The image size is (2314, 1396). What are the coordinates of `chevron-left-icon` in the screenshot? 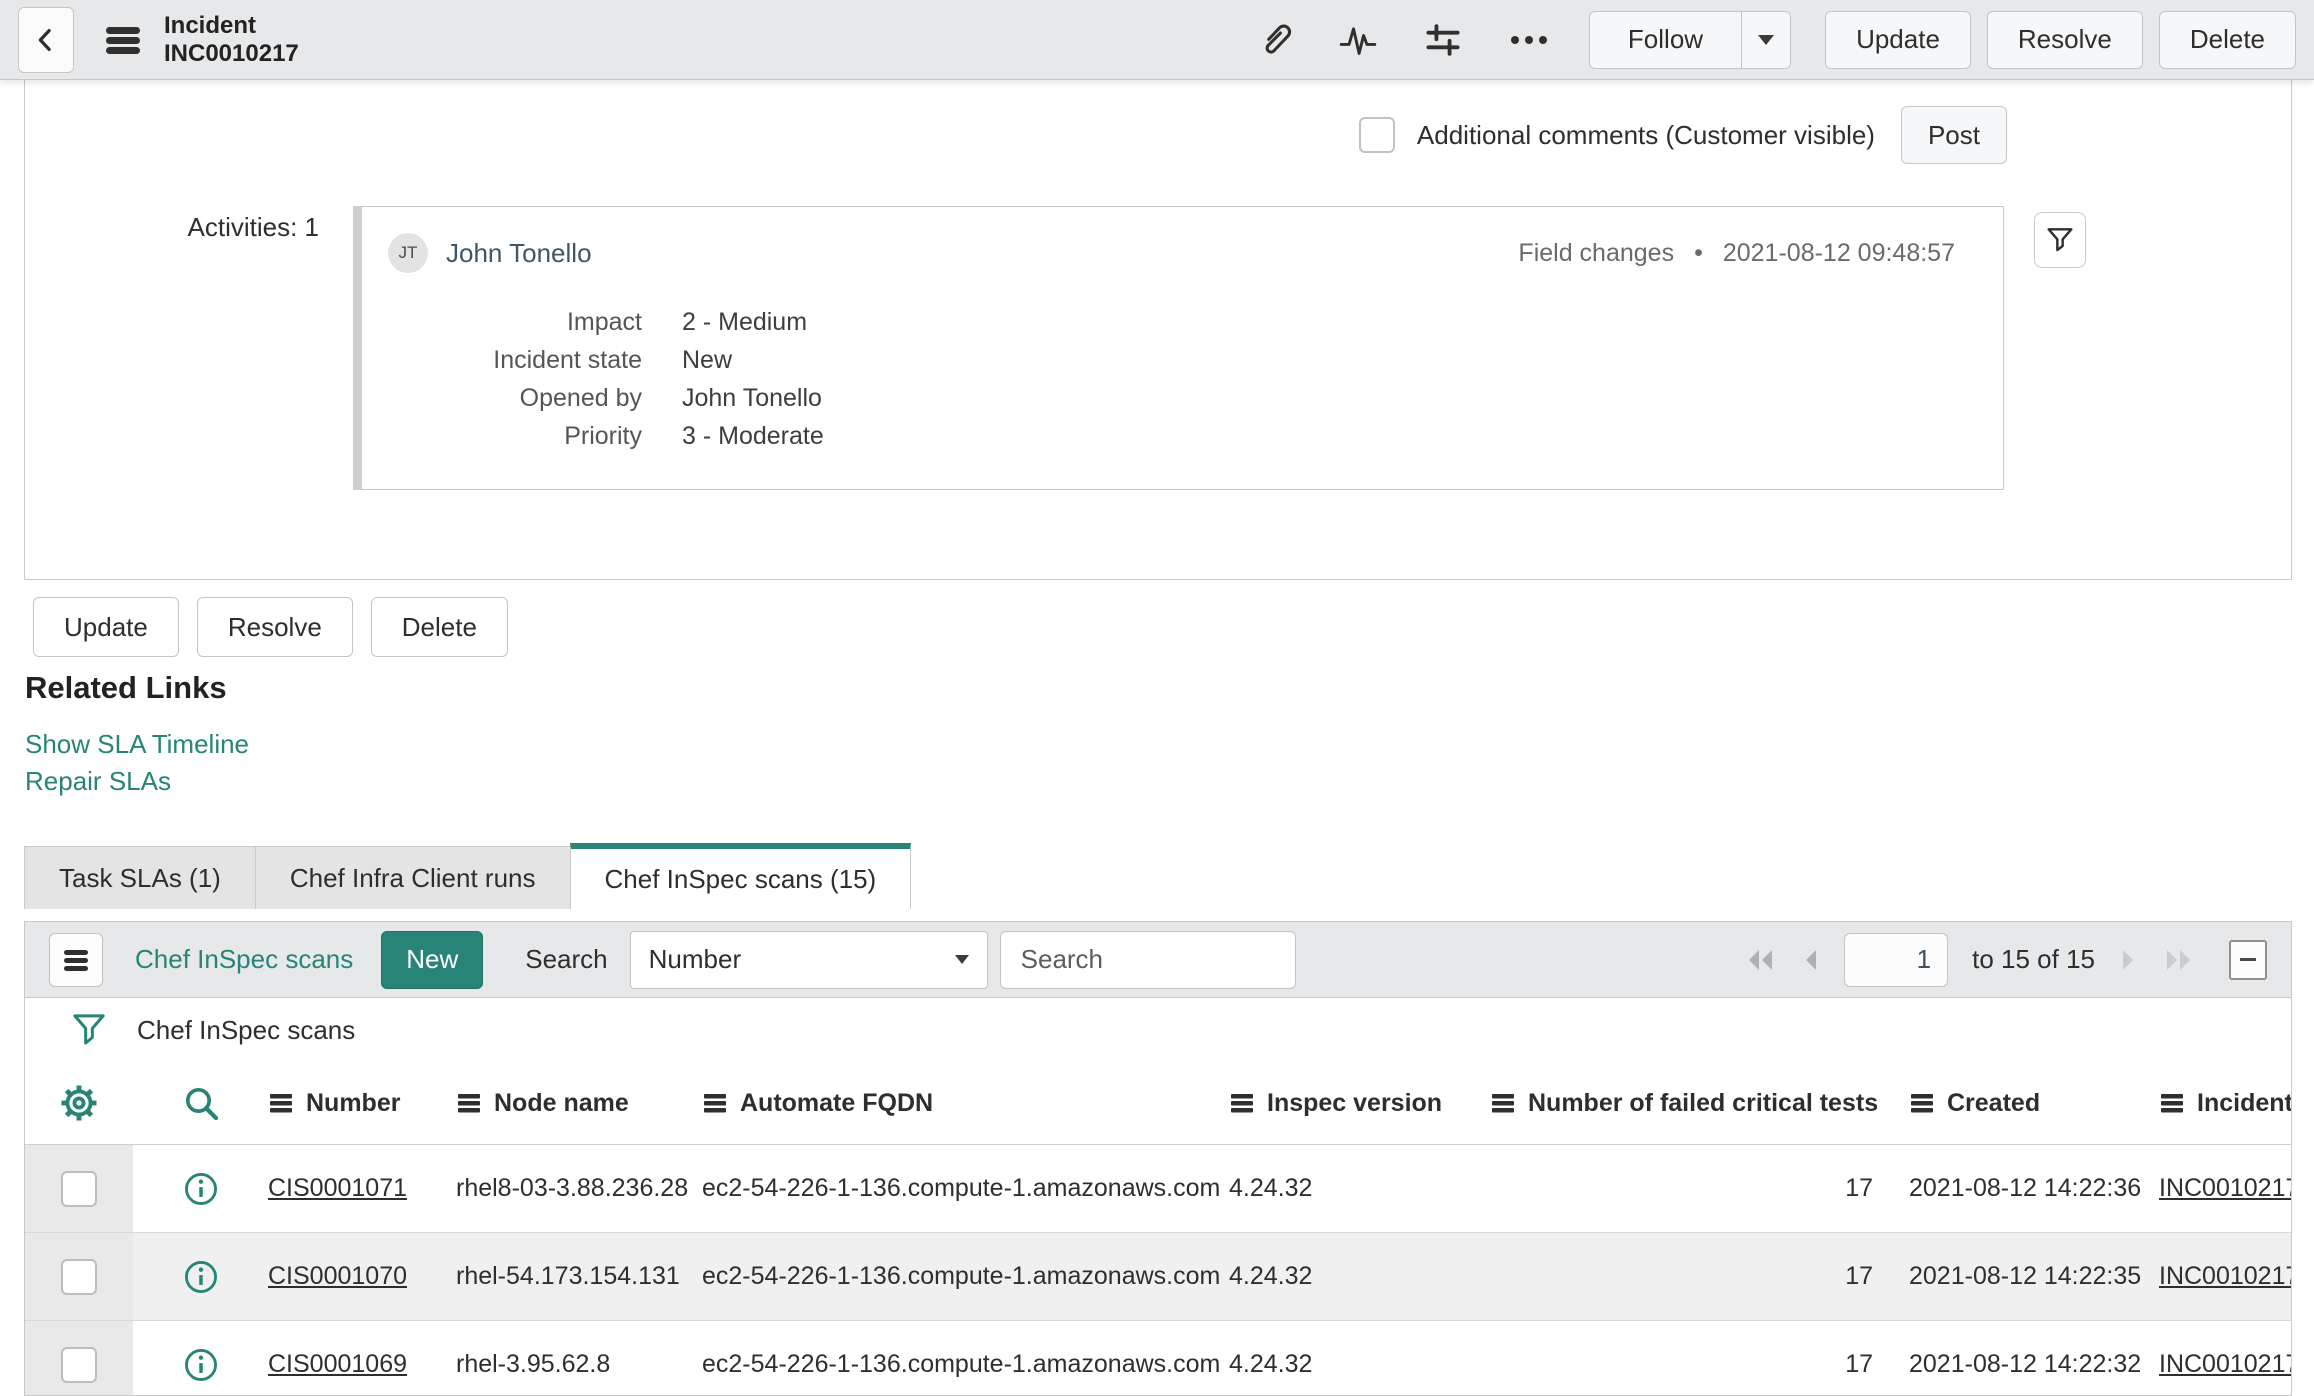 It's located at (46, 40).